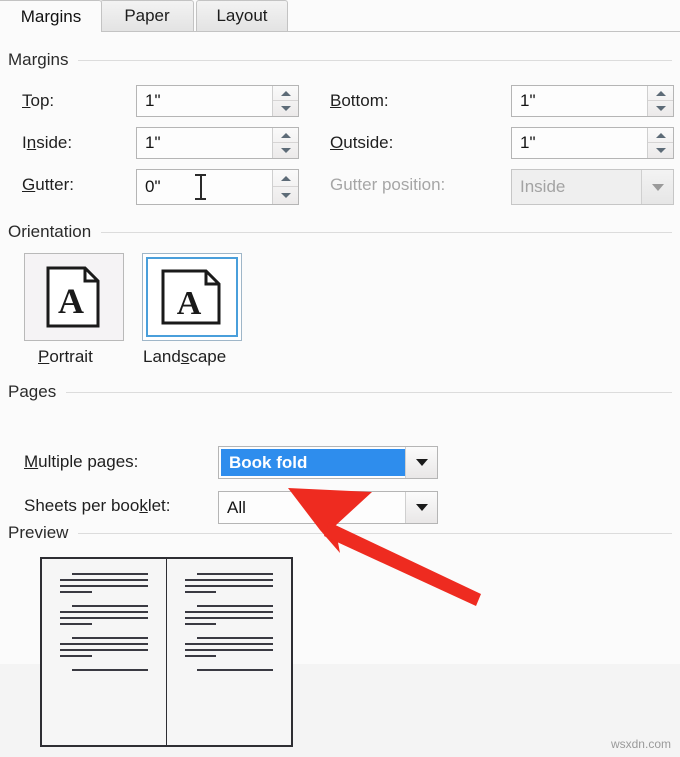  I want to click on i-beam-cursor-icon, so click(200, 187).